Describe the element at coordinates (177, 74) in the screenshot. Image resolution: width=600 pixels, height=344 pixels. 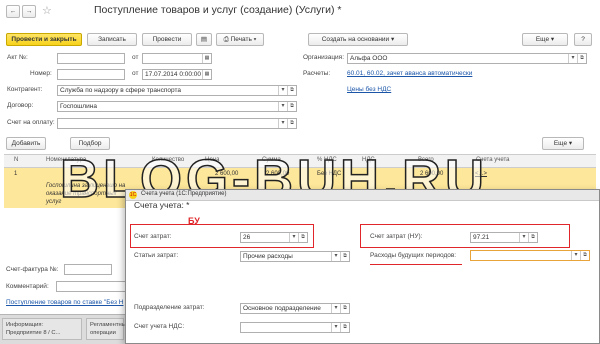
I see `date-input: 17.07.2014 0:00:00 ▦` at that location.